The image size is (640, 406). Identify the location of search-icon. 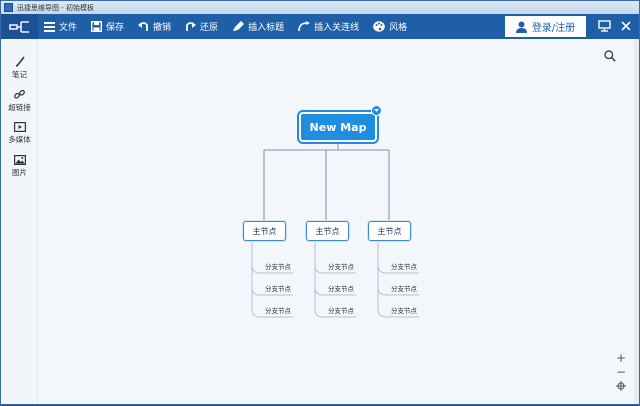
(610, 56).